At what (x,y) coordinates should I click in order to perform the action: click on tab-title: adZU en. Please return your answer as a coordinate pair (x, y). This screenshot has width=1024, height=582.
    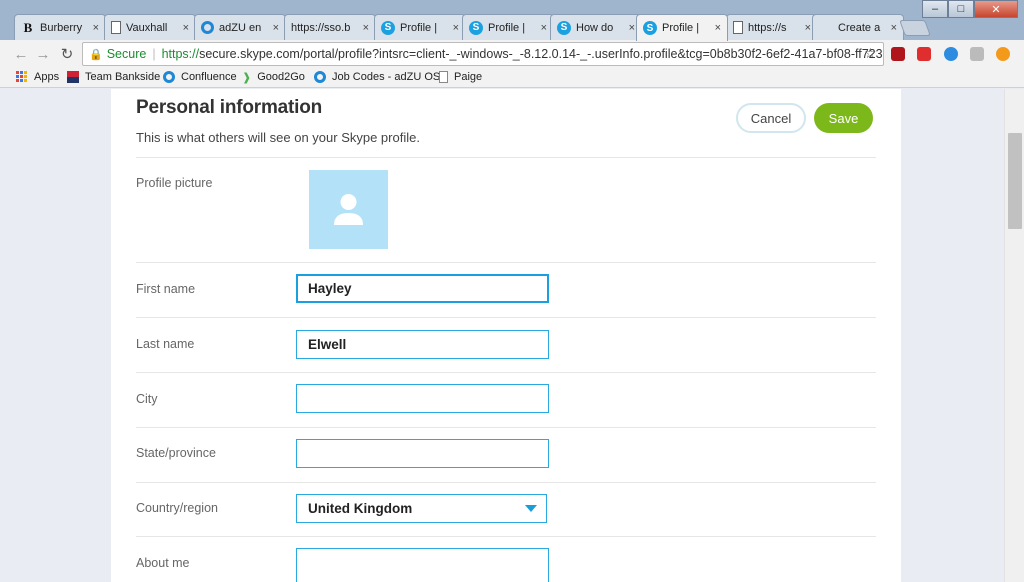
    Looking at the image, I should click on (240, 27).